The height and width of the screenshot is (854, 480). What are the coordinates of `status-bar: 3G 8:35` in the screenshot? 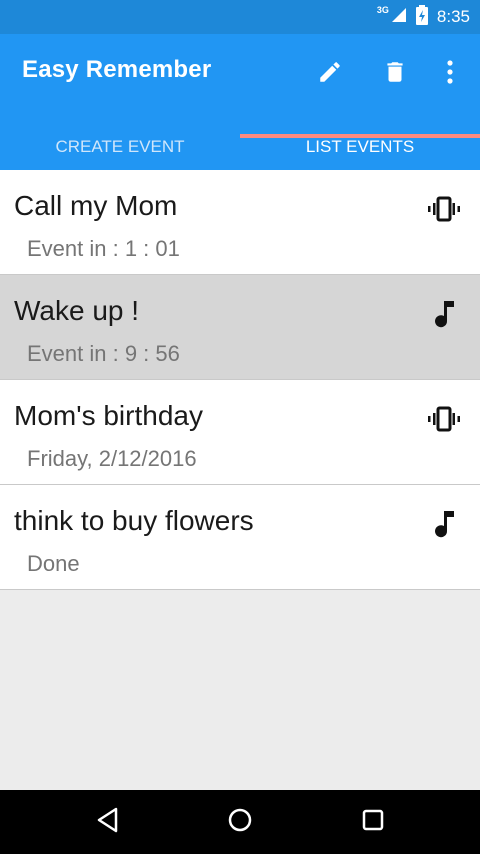 It's located at (240, 17).